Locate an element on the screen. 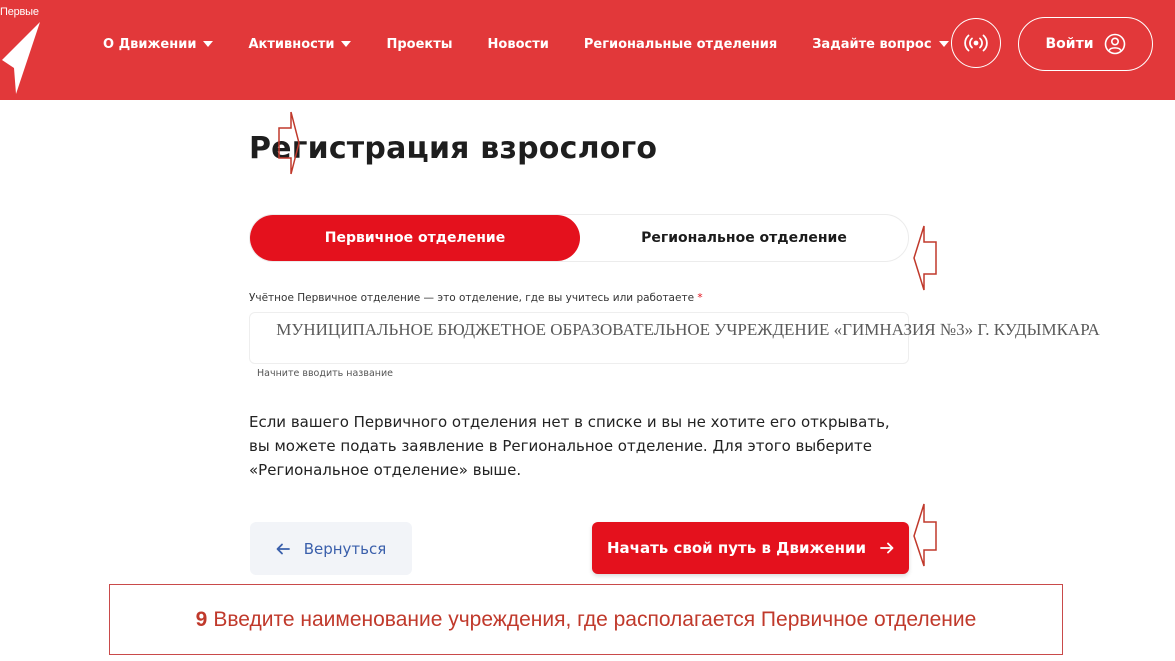 The image size is (1175, 661). broadcast-icon is located at coordinates (976, 43).